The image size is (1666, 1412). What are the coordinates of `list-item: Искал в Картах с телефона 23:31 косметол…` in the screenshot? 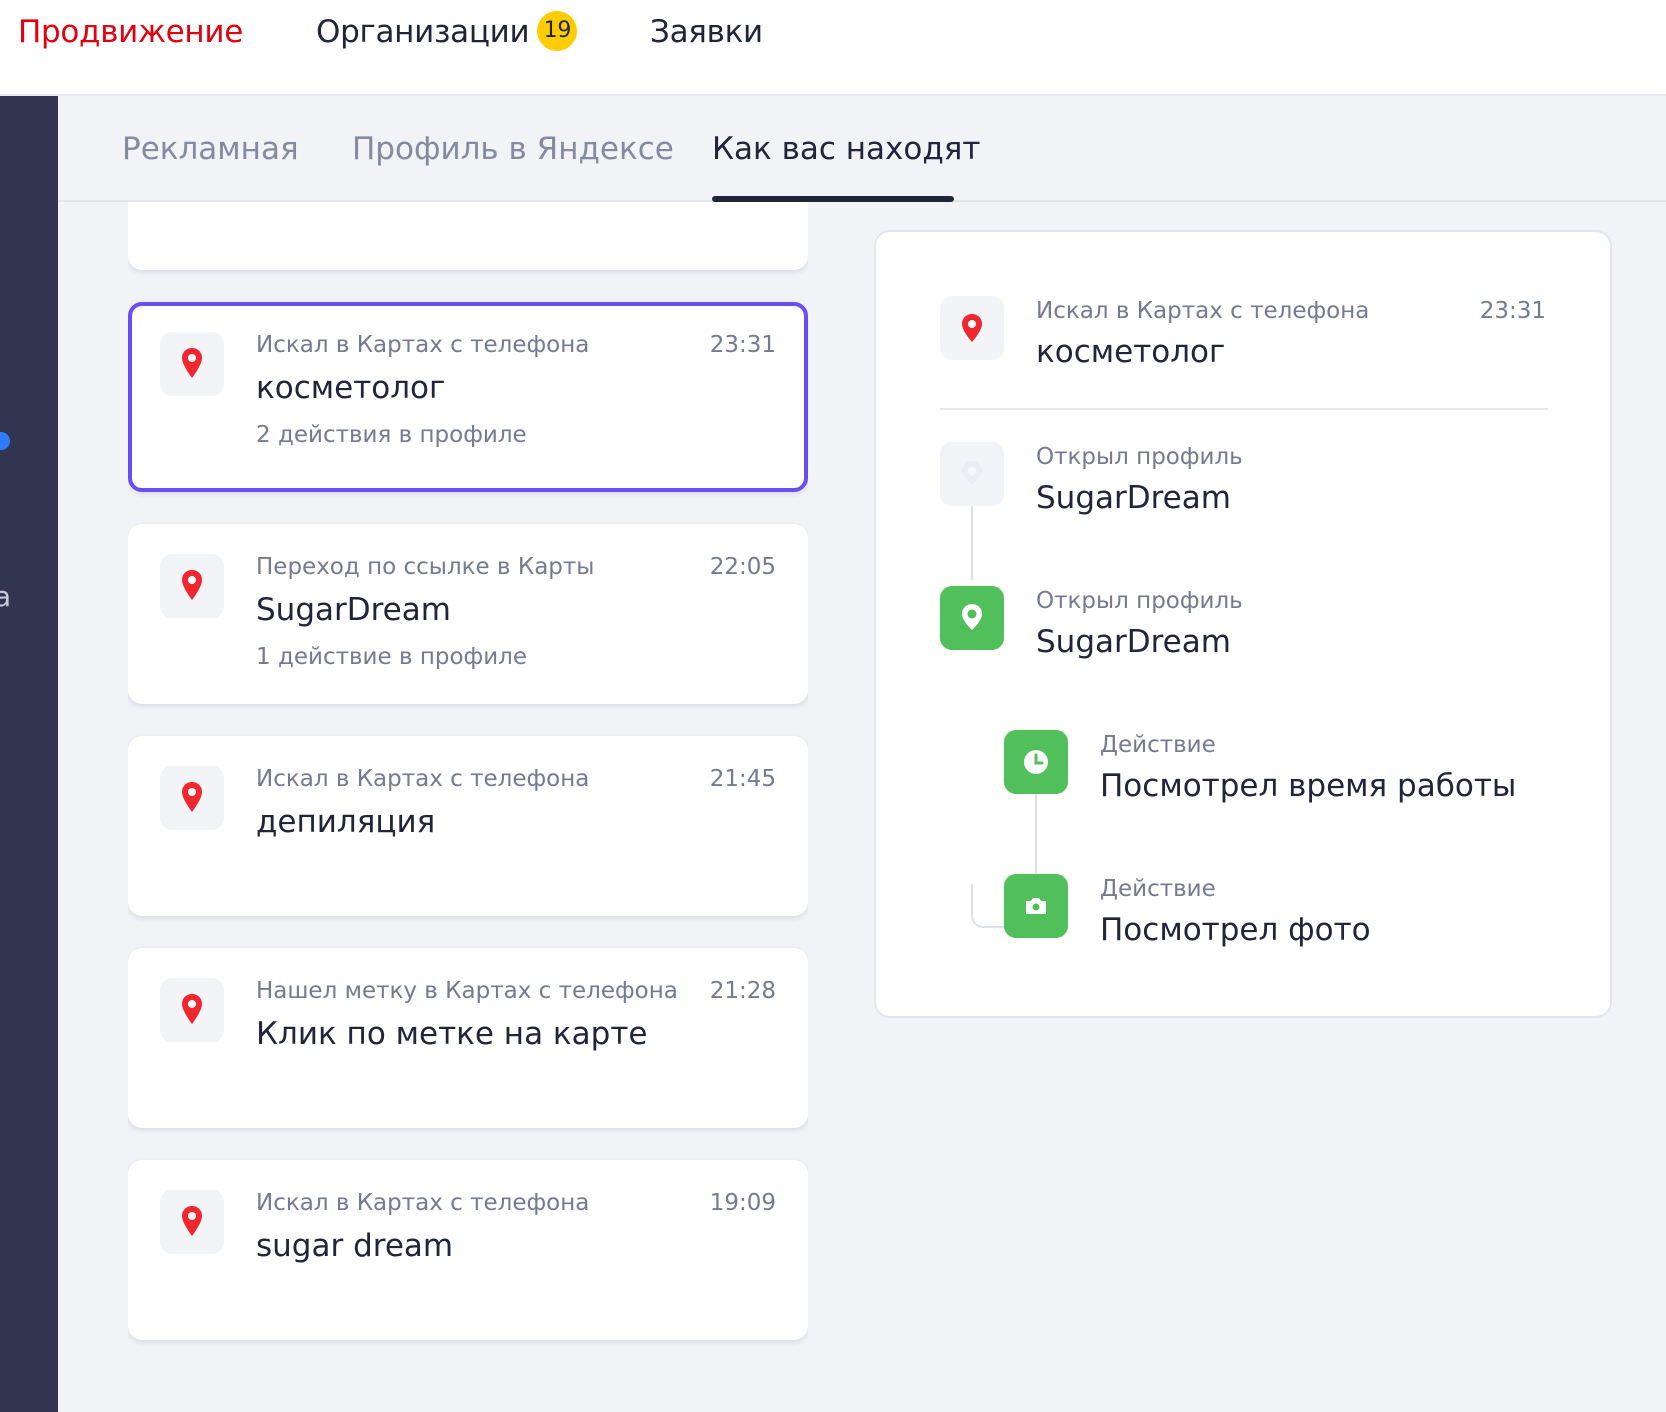 It's located at (468, 397).